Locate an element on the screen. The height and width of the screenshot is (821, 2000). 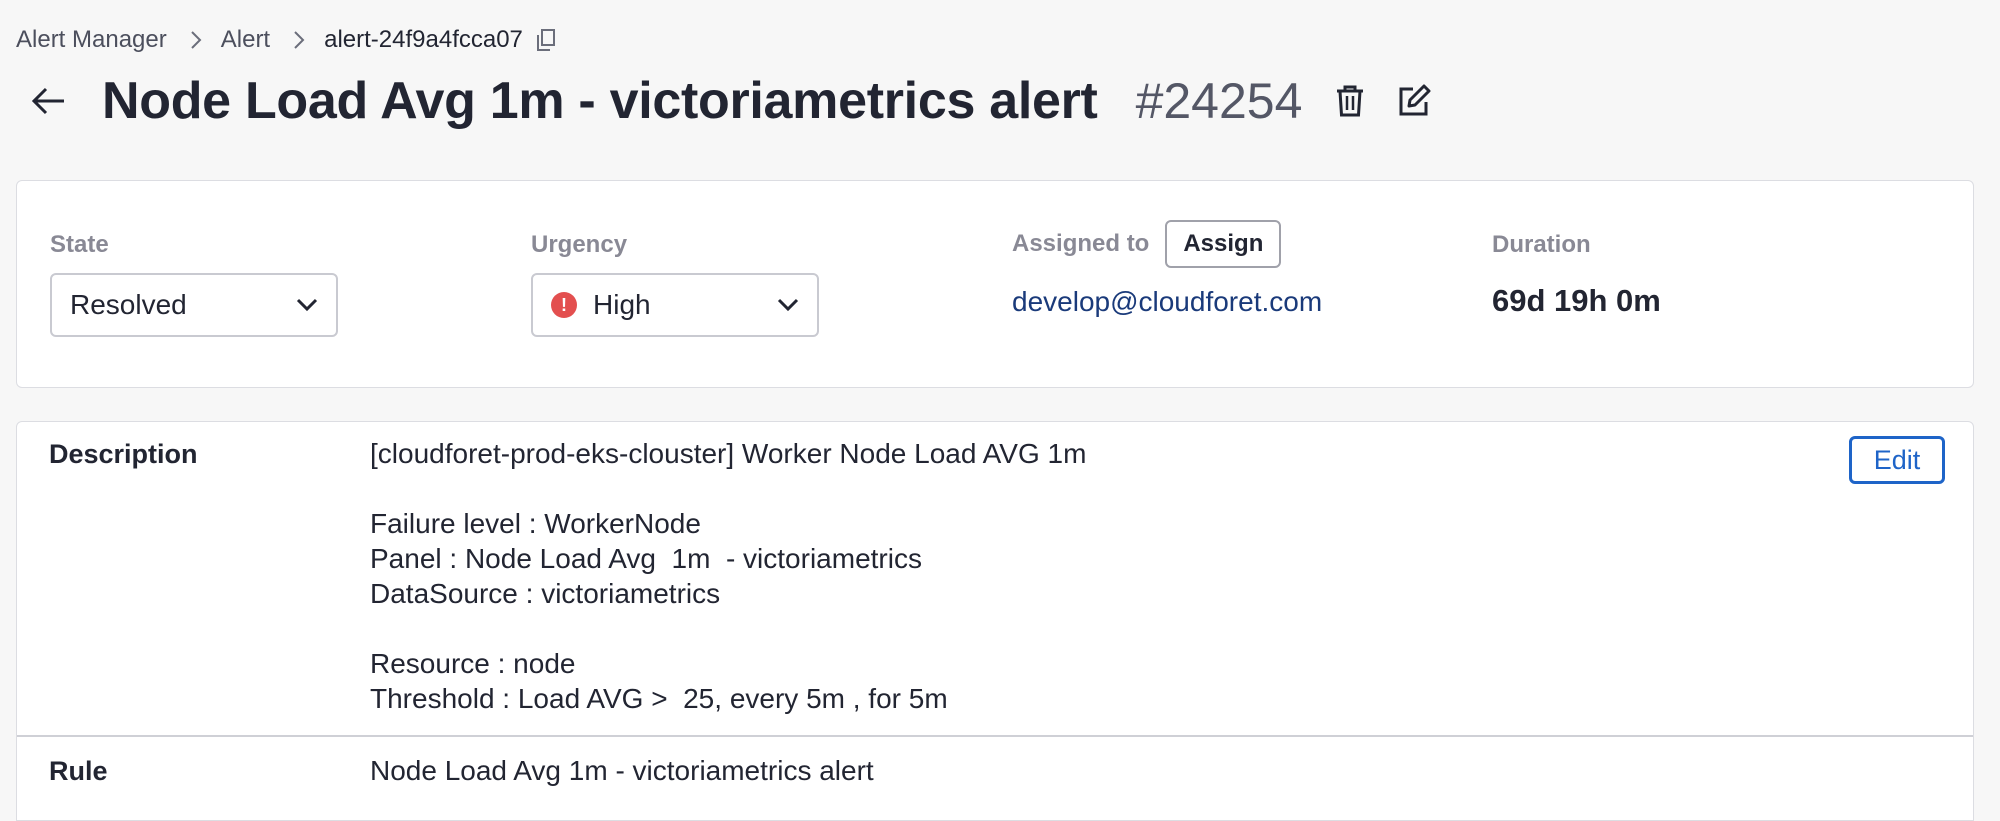
arrow-left-icon is located at coordinates (47, 101).